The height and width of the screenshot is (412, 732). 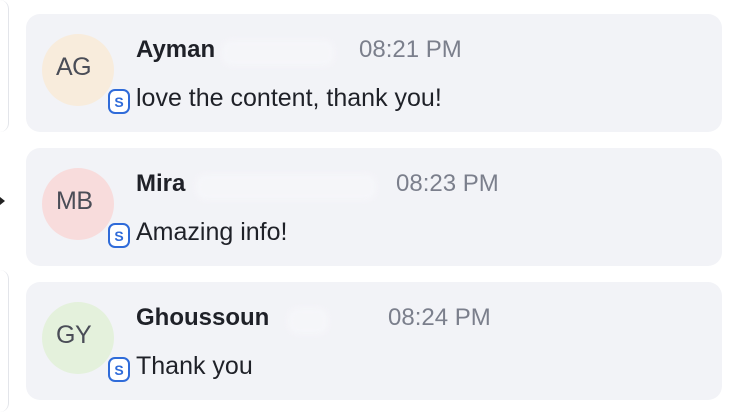 I want to click on sender-name: Mira, so click(x=161, y=183).